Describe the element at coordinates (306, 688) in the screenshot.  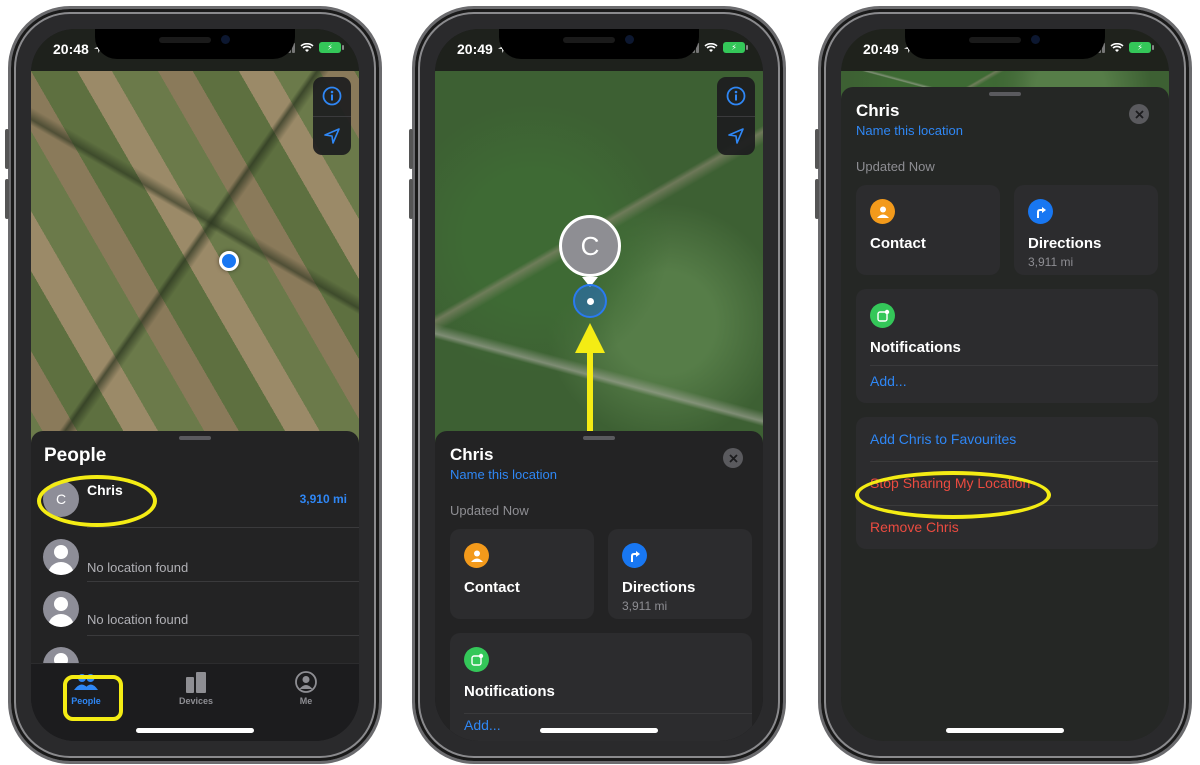
I see `tab-me: Me` at that location.